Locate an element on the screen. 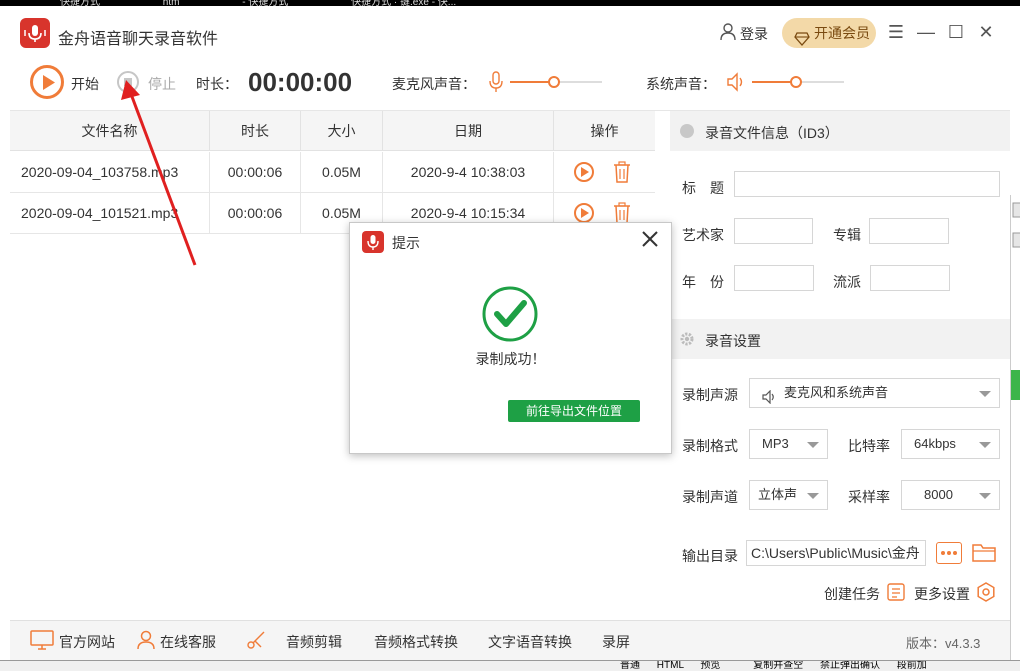 This screenshot has width=1020, height=671. create-task-button: 创建任务 is located at coordinates (852, 594).